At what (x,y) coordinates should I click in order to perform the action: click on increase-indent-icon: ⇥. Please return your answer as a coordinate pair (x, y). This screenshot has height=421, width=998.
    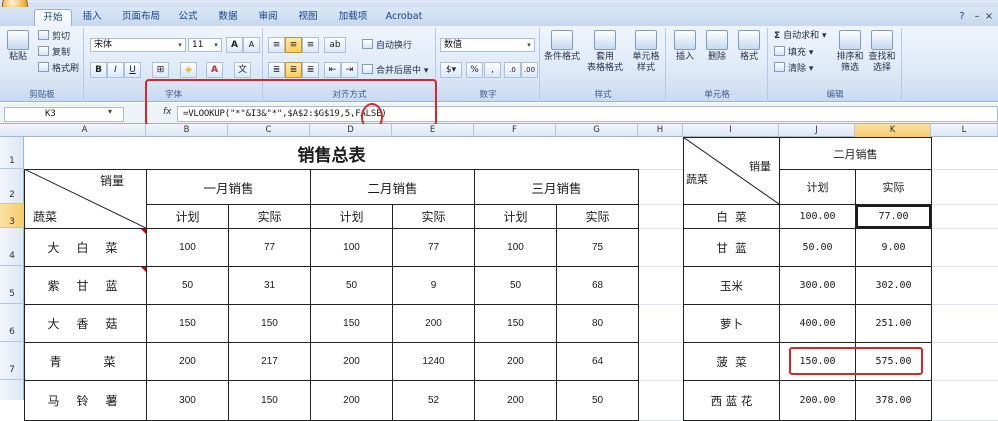
    Looking at the image, I should click on (349, 70).